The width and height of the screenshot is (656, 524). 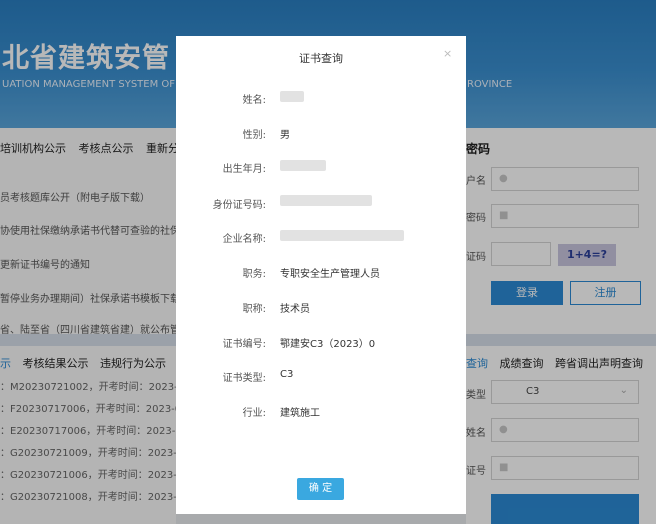 What do you see at coordinates (239, 205) in the screenshot?
I see `id-number-field-label: 身份证号码:` at bounding box center [239, 205].